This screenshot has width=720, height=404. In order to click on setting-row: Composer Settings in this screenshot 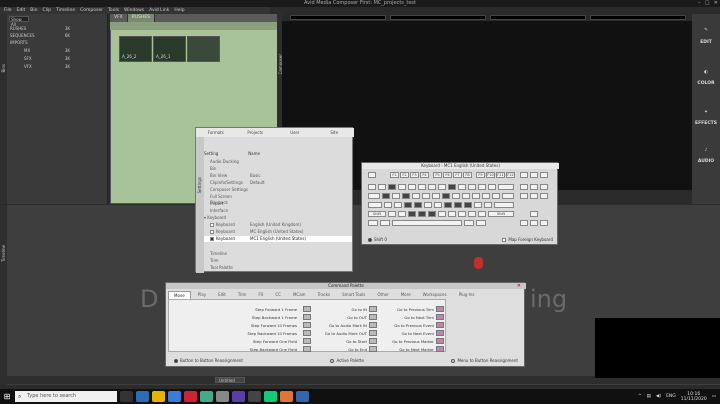, I will do `click(278, 190)`.